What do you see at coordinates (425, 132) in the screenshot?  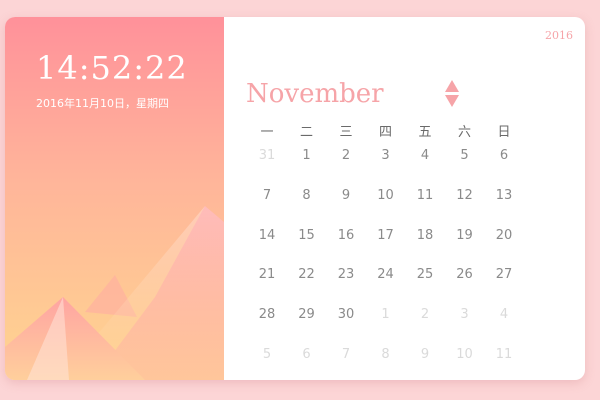 I see `weekday-label: 五` at bounding box center [425, 132].